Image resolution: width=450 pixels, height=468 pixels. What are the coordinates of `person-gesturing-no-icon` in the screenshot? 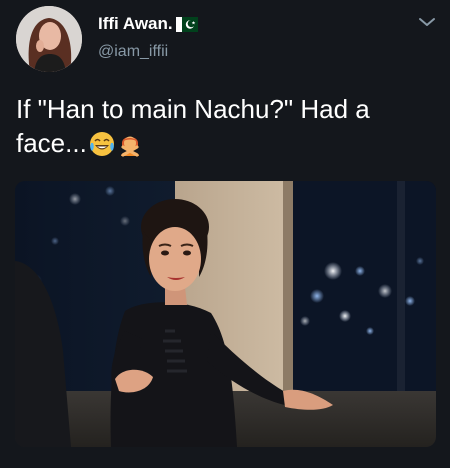 It's located at (129, 146).